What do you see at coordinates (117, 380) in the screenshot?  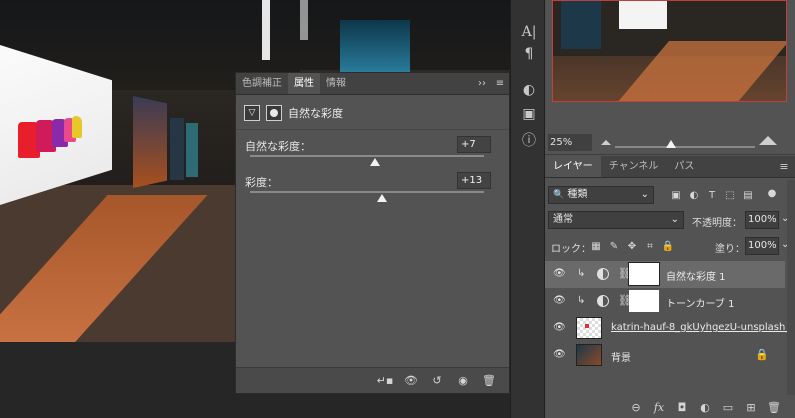 I see `canvas-pasteboard` at bounding box center [117, 380].